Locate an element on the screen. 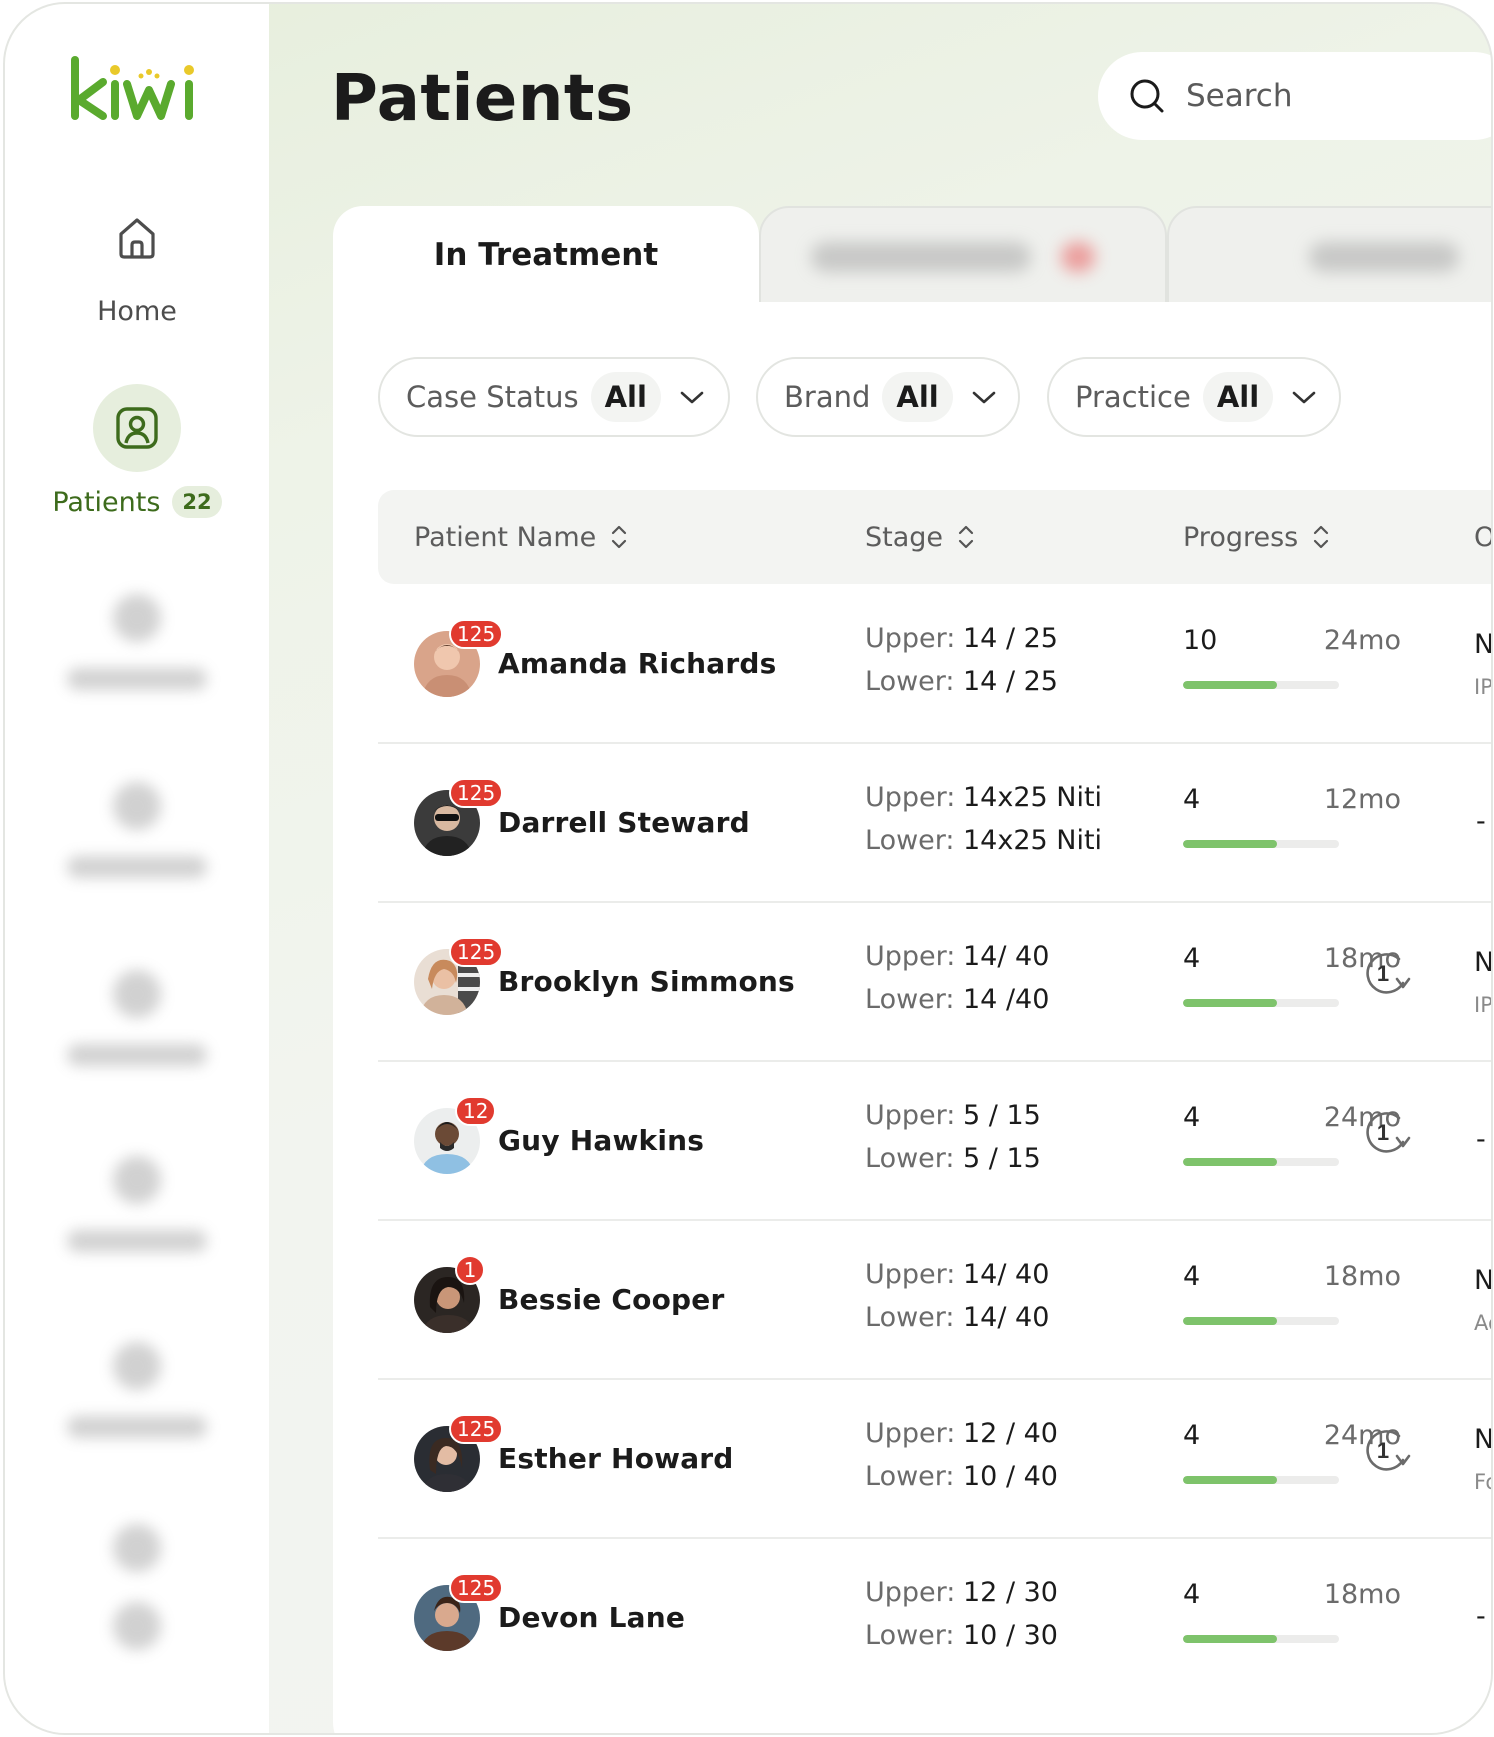  tab-label: In Treatment is located at coordinates (546, 255).